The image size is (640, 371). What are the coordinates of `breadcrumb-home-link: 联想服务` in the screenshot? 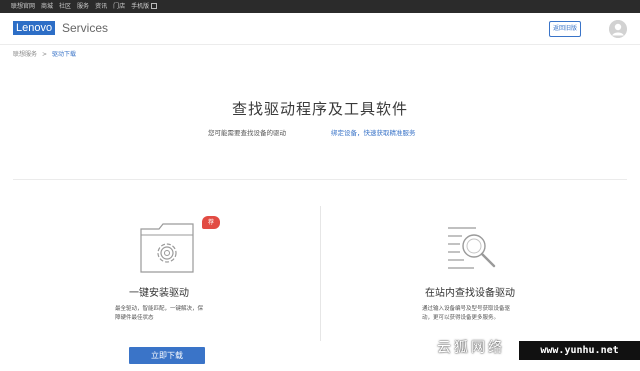 It's located at (25, 54).